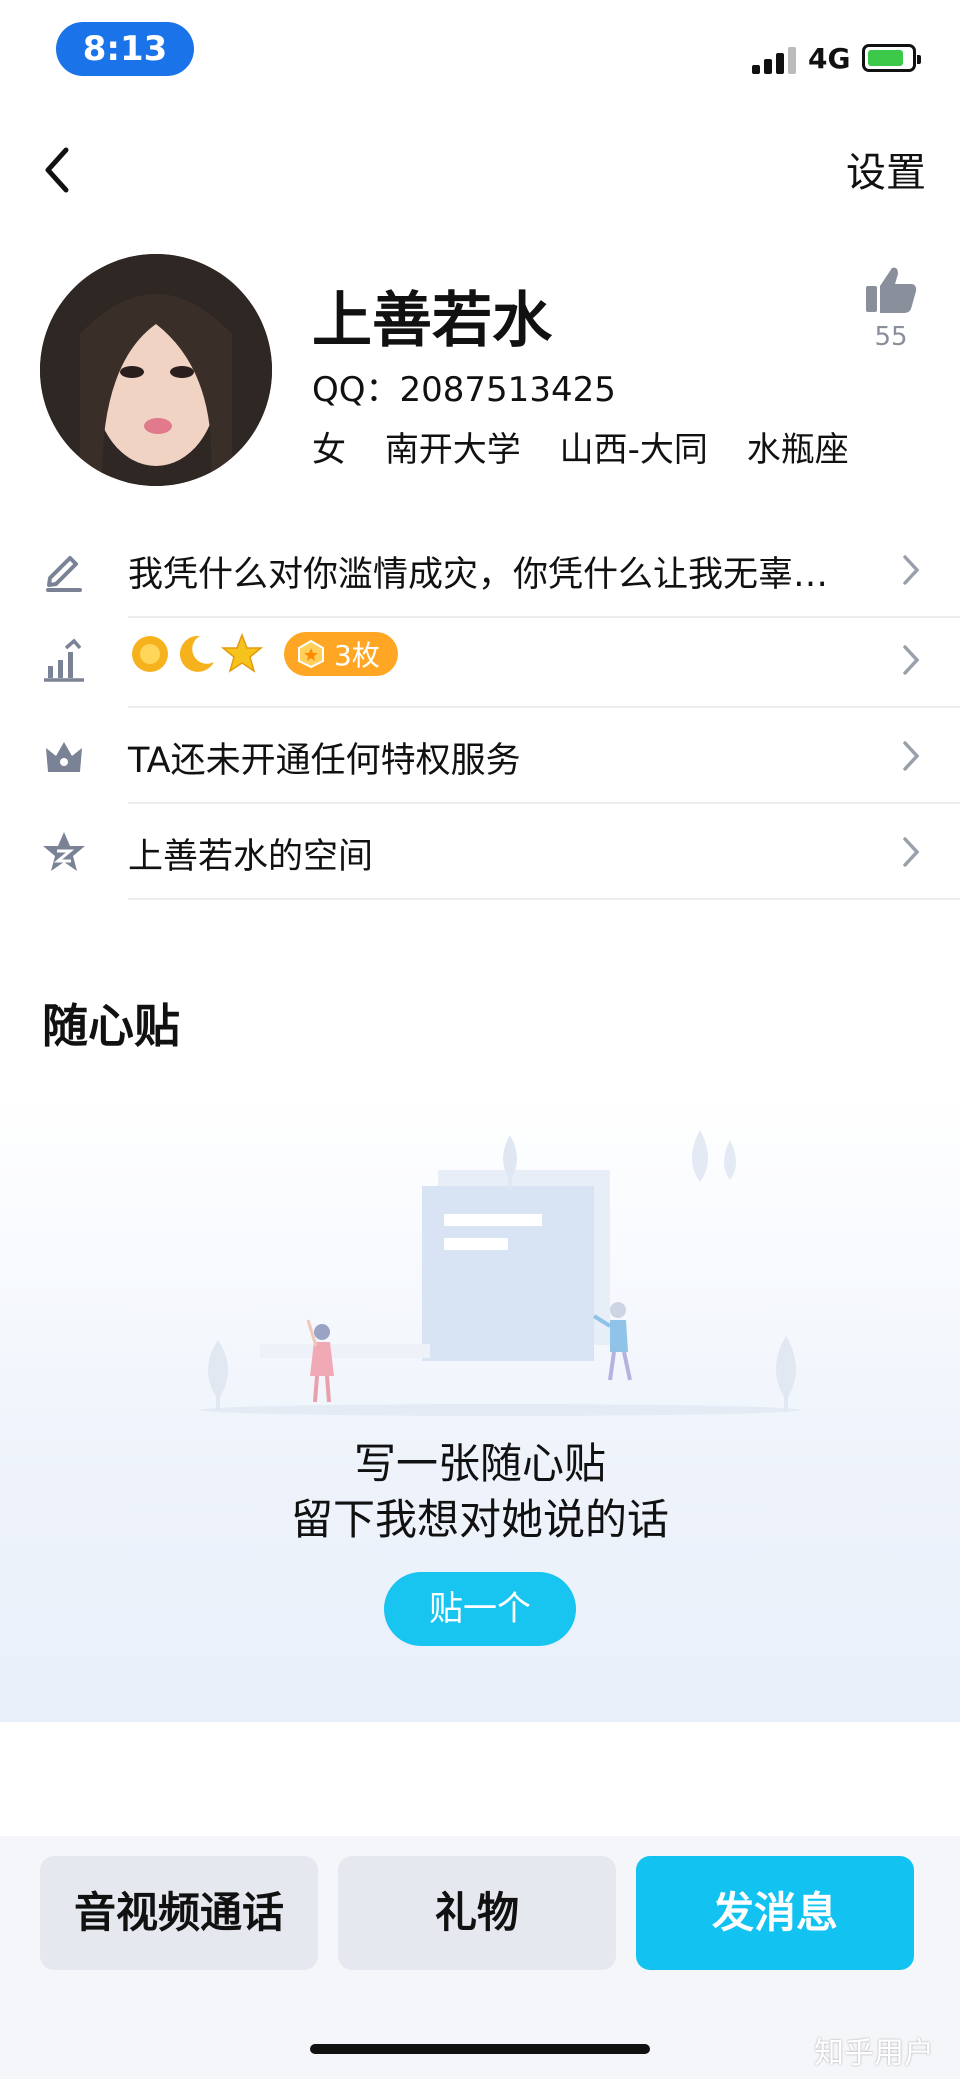 This screenshot has height=2079, width=960. What do you see at coordinates (196, 653) in the screenshot?
I see `moon-icon` at bounding box center [196, 653].